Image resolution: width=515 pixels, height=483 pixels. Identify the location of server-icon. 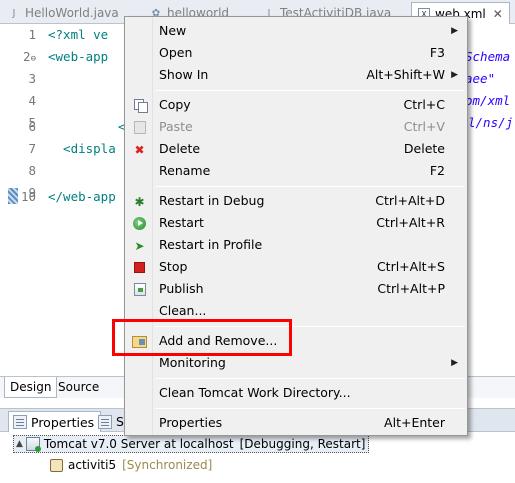
(33, 444).